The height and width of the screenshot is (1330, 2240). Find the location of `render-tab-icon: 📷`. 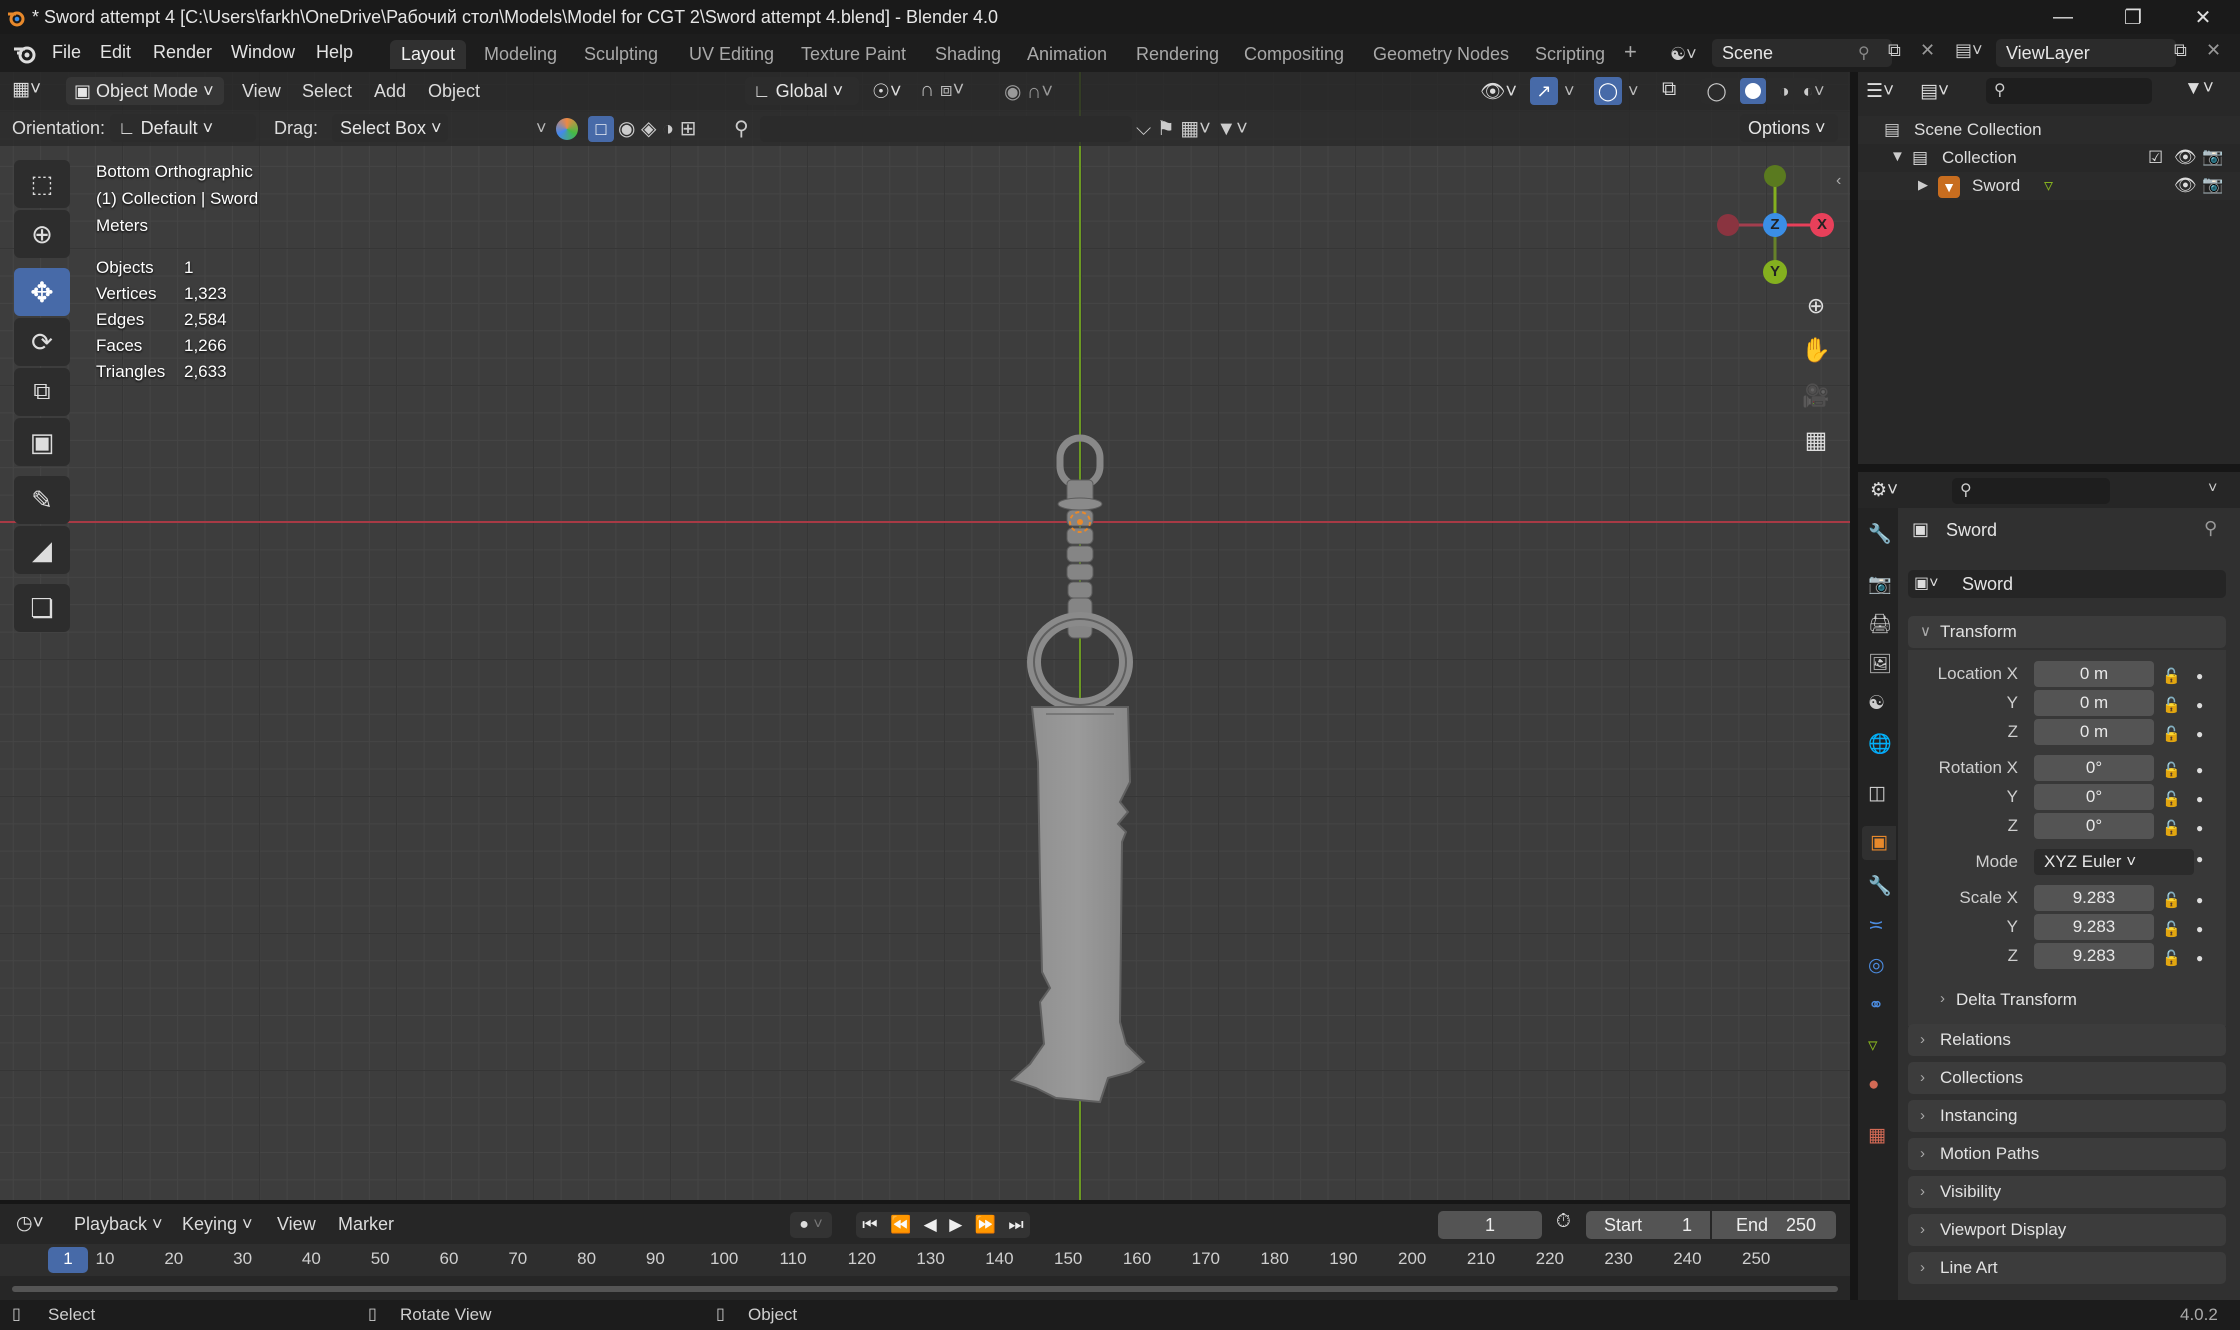

render-tab-icon: 📷 is located at coordinates (1880, 584).